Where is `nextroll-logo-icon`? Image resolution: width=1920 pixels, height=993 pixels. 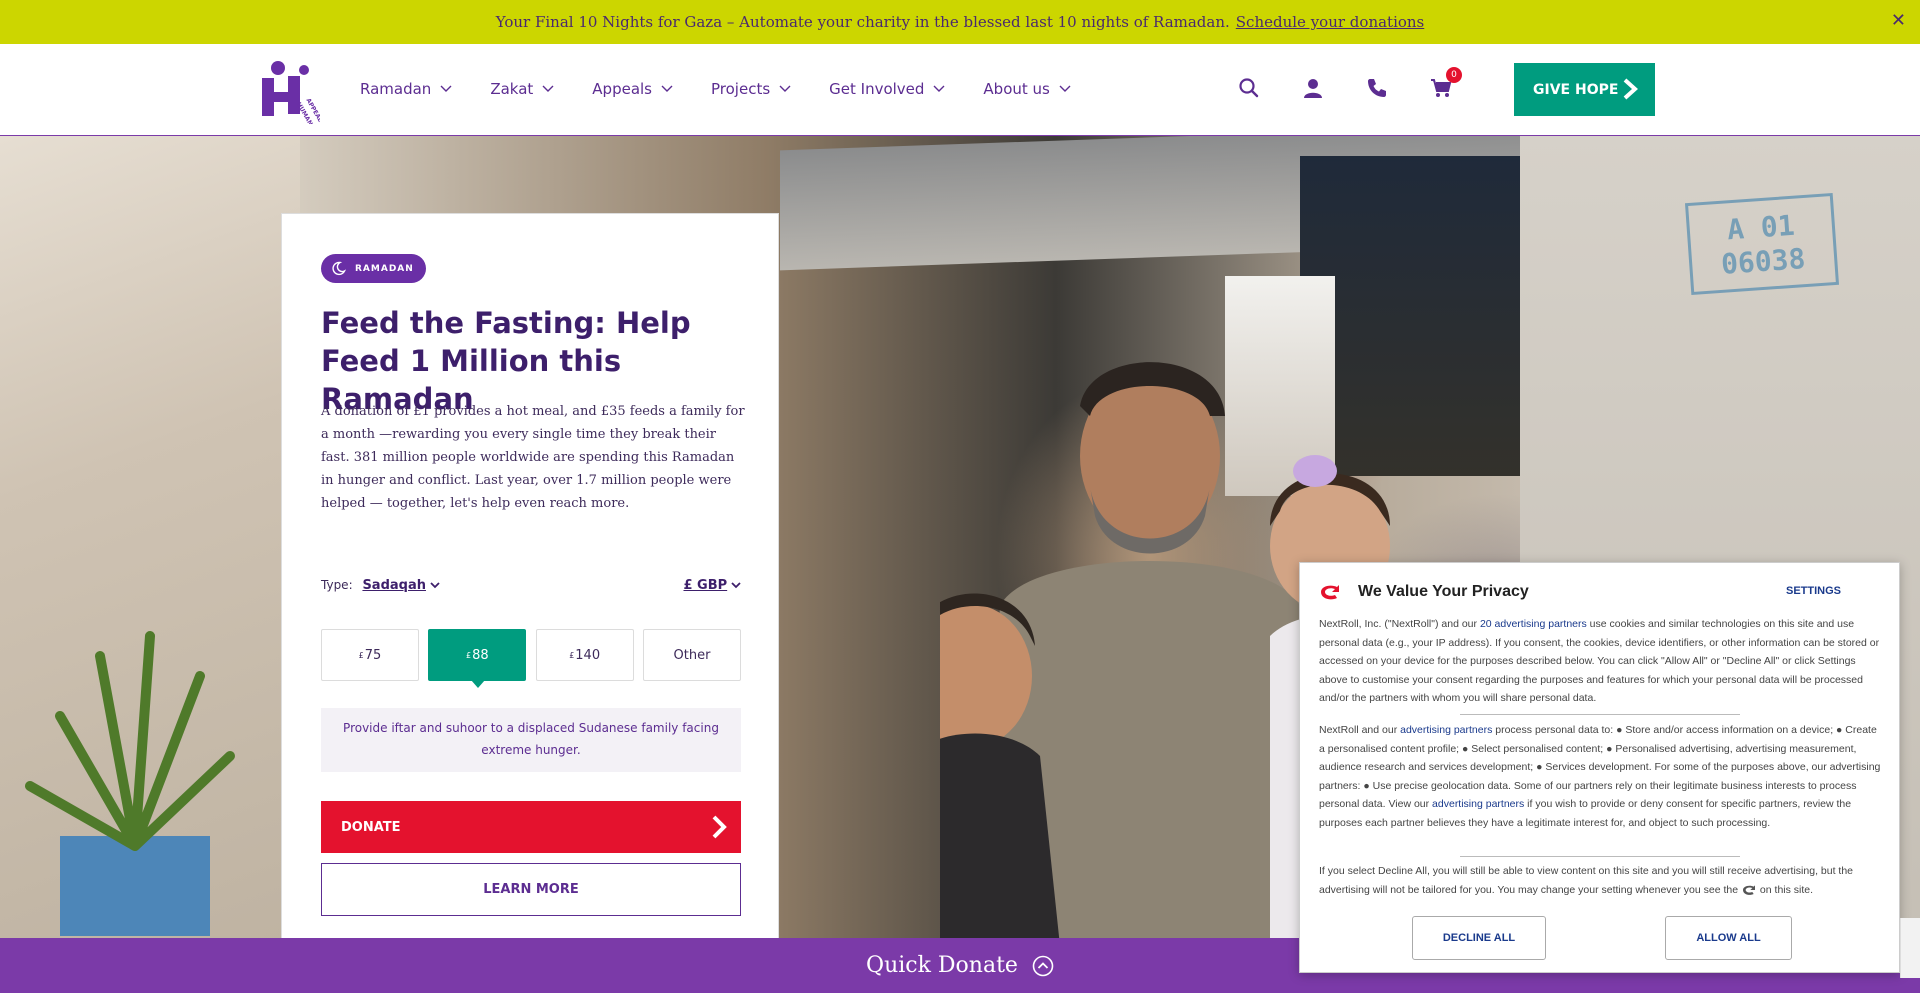
nextroll-logo-icon is located at coordinates (1330, 592).